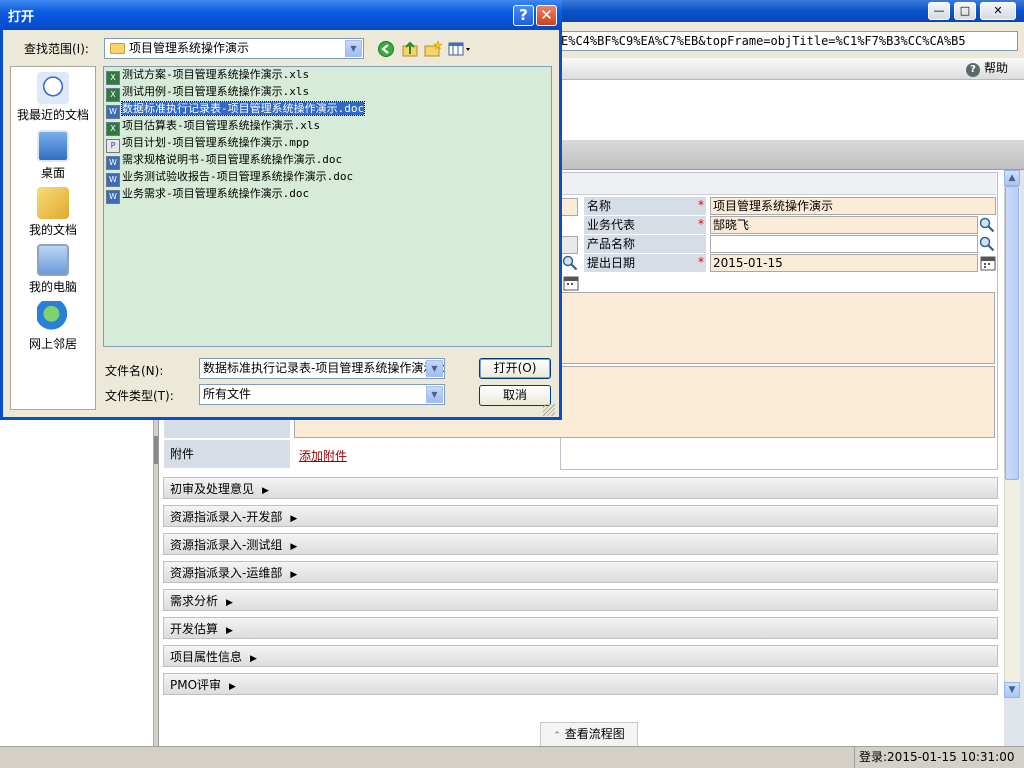 Image resolution: width=1024 pixels, height=768 pixels. I want to click on file-name: 业务需求-项目管理系统操作演示.doc, so click(216, 193).